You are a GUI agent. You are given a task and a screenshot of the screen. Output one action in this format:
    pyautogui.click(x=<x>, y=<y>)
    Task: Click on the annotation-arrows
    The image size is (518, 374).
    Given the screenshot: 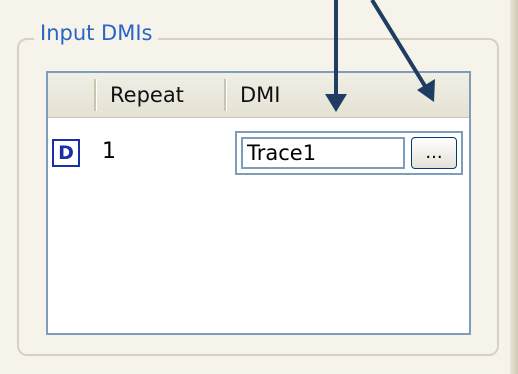 What is the action you would take?
    pyautogui.click(x=380, y=56)
    